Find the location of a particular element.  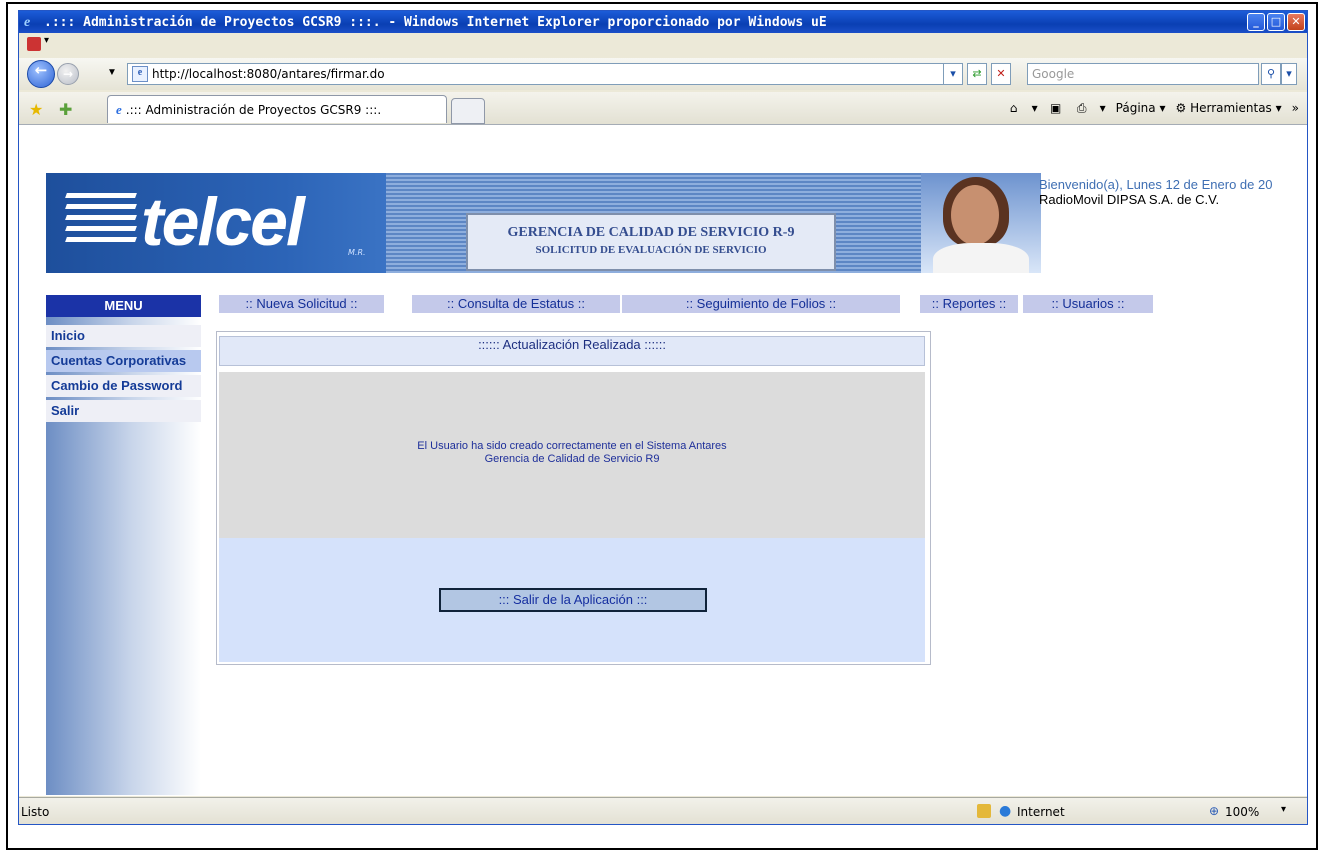

ie-tab-icon: e is located at coordinates (119, 109).